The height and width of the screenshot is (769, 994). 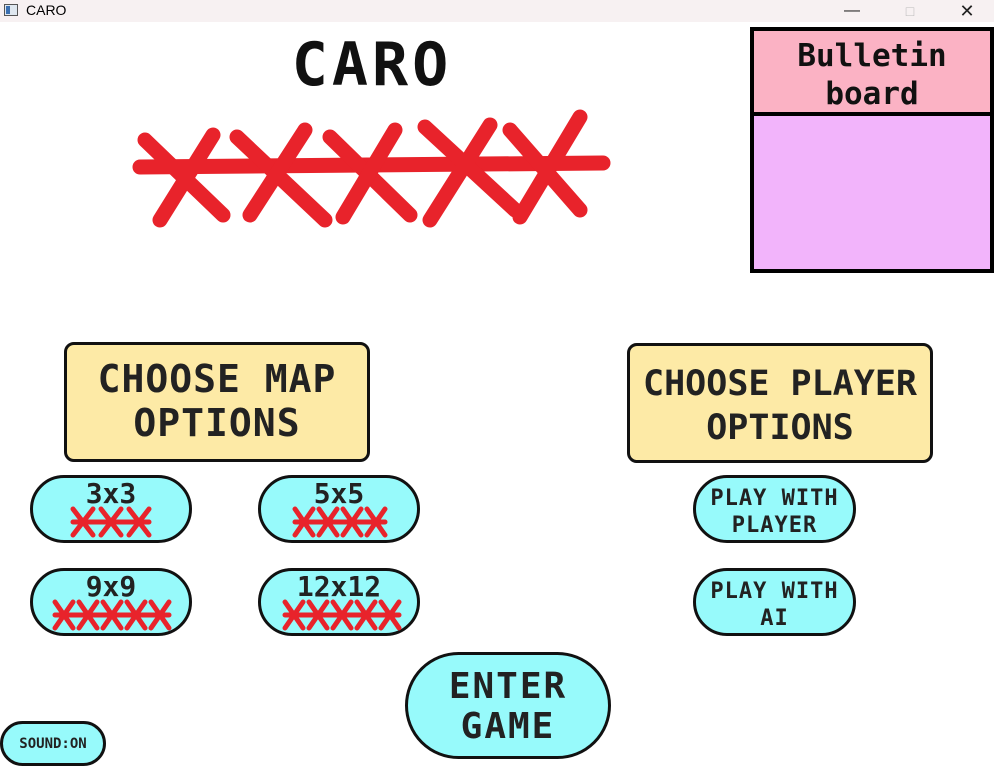 I want to click on choose-map-options-label: CHOOSE MAP OPTIONS, so click(x=217, y=402).